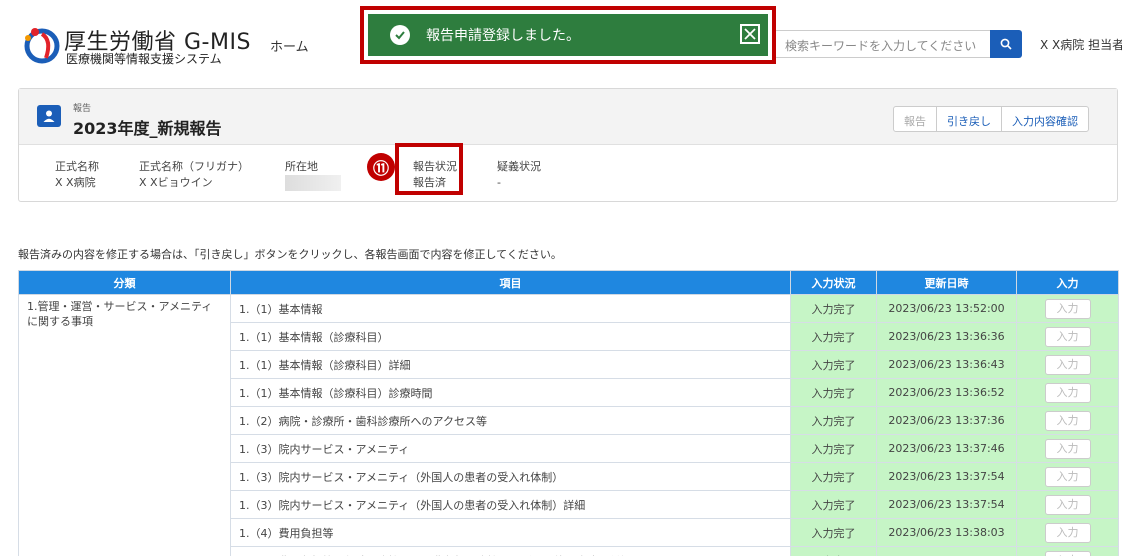 The image size is (1122, 556). Describe the element at coordinates (194, 166) in the screenshot. I see `official-name-kana-label: 正式名称（フリガナ）` at that location.